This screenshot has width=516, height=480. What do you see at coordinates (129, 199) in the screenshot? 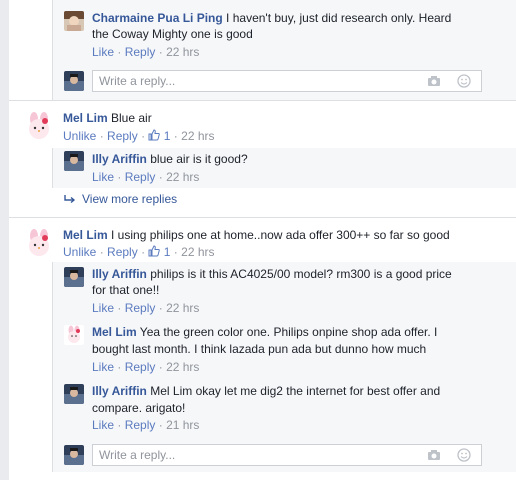
I see `view-more-label: View more replies` at bounding box center [129, 199].